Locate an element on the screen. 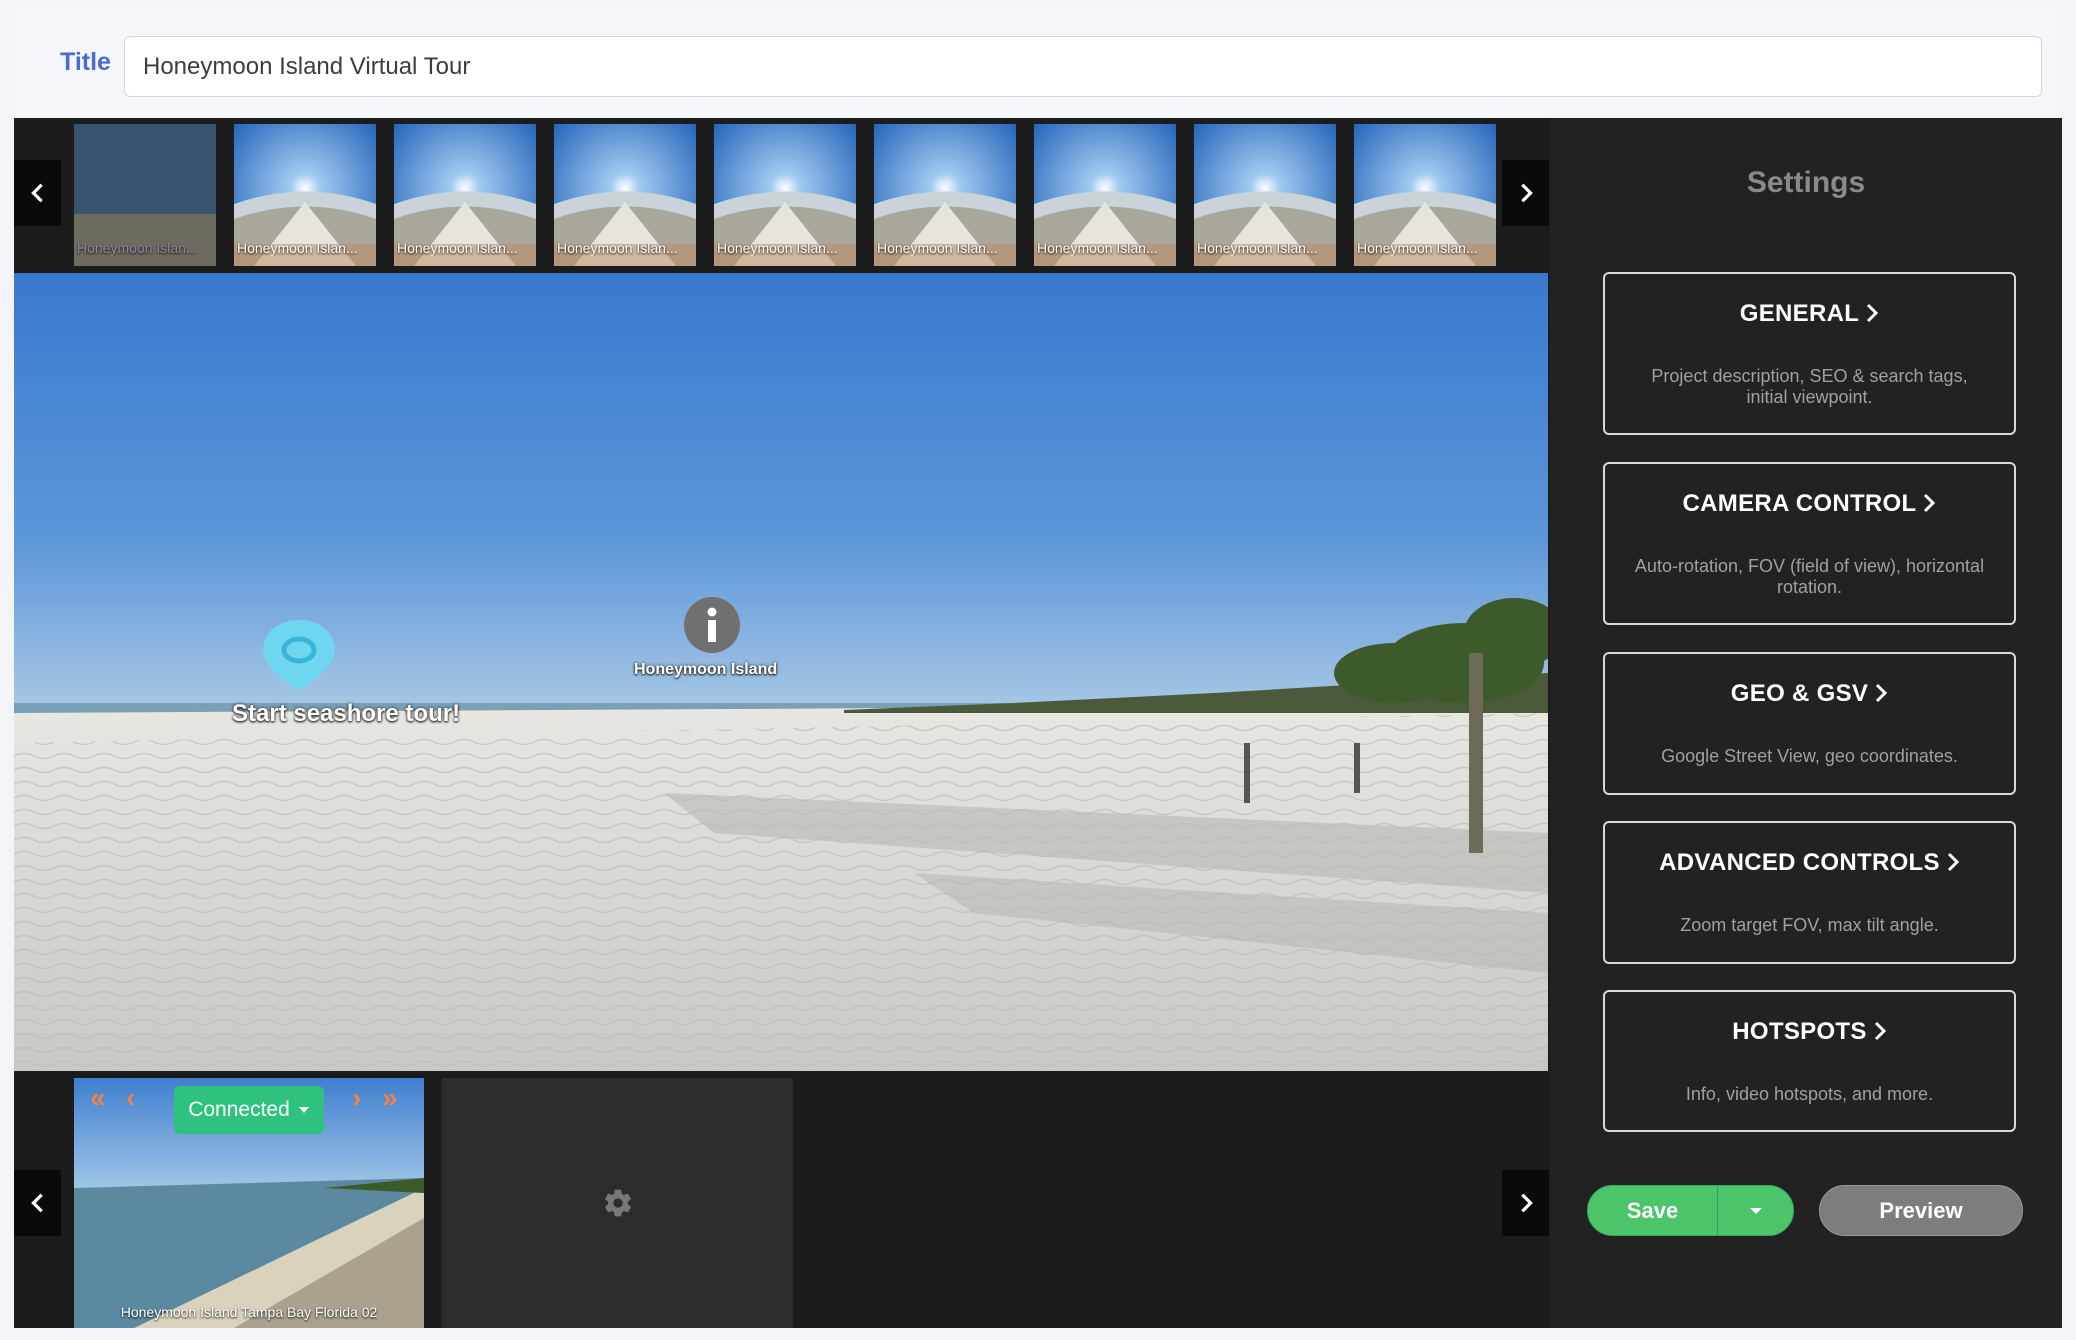 Image resolution: width=2076 pixels, height=1340 pixels. settings-card-hotspots: HOTSPOTS Info, video hotspots, and more. is located at coordinates (1809, 1061).